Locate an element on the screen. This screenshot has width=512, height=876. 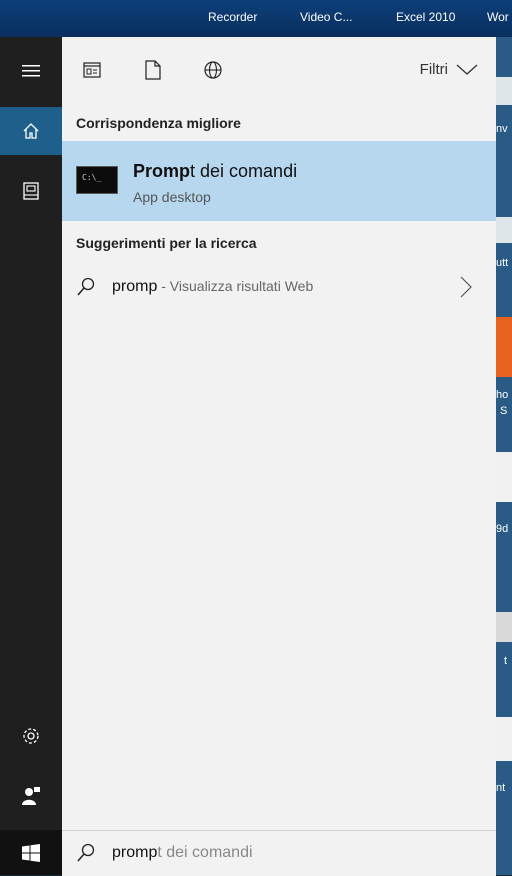
filters-label: Filtri is located at coordinates (433, 69).